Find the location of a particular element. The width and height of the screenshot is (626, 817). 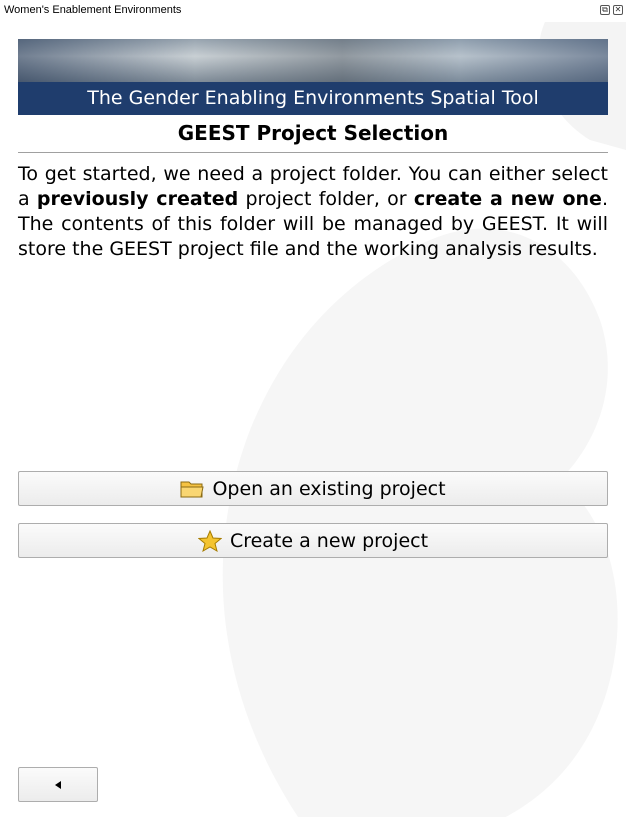

open-existing-project-button: Open an existing project is located at coordinates (313, 488).